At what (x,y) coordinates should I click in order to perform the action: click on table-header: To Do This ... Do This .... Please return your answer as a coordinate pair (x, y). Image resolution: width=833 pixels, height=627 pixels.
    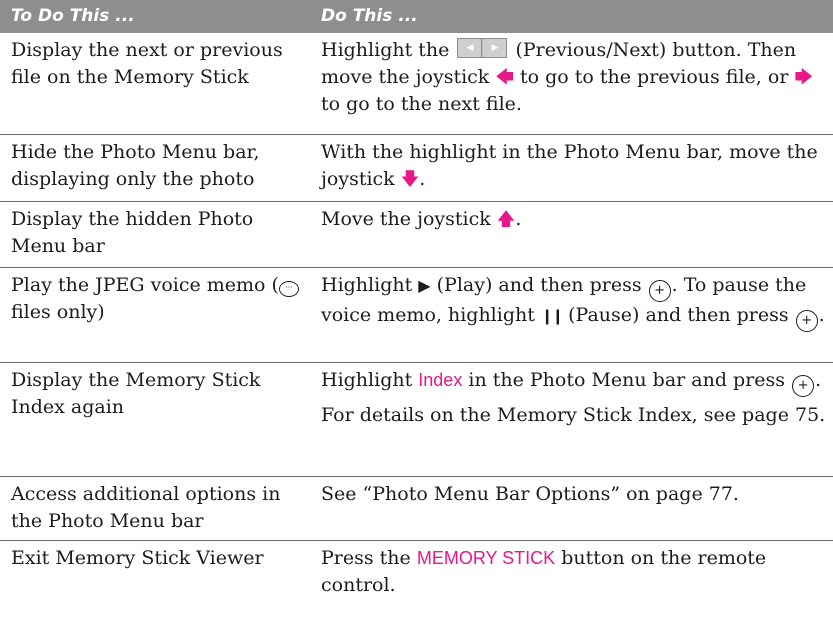
    Looking at the image, I should click on (416, 16).